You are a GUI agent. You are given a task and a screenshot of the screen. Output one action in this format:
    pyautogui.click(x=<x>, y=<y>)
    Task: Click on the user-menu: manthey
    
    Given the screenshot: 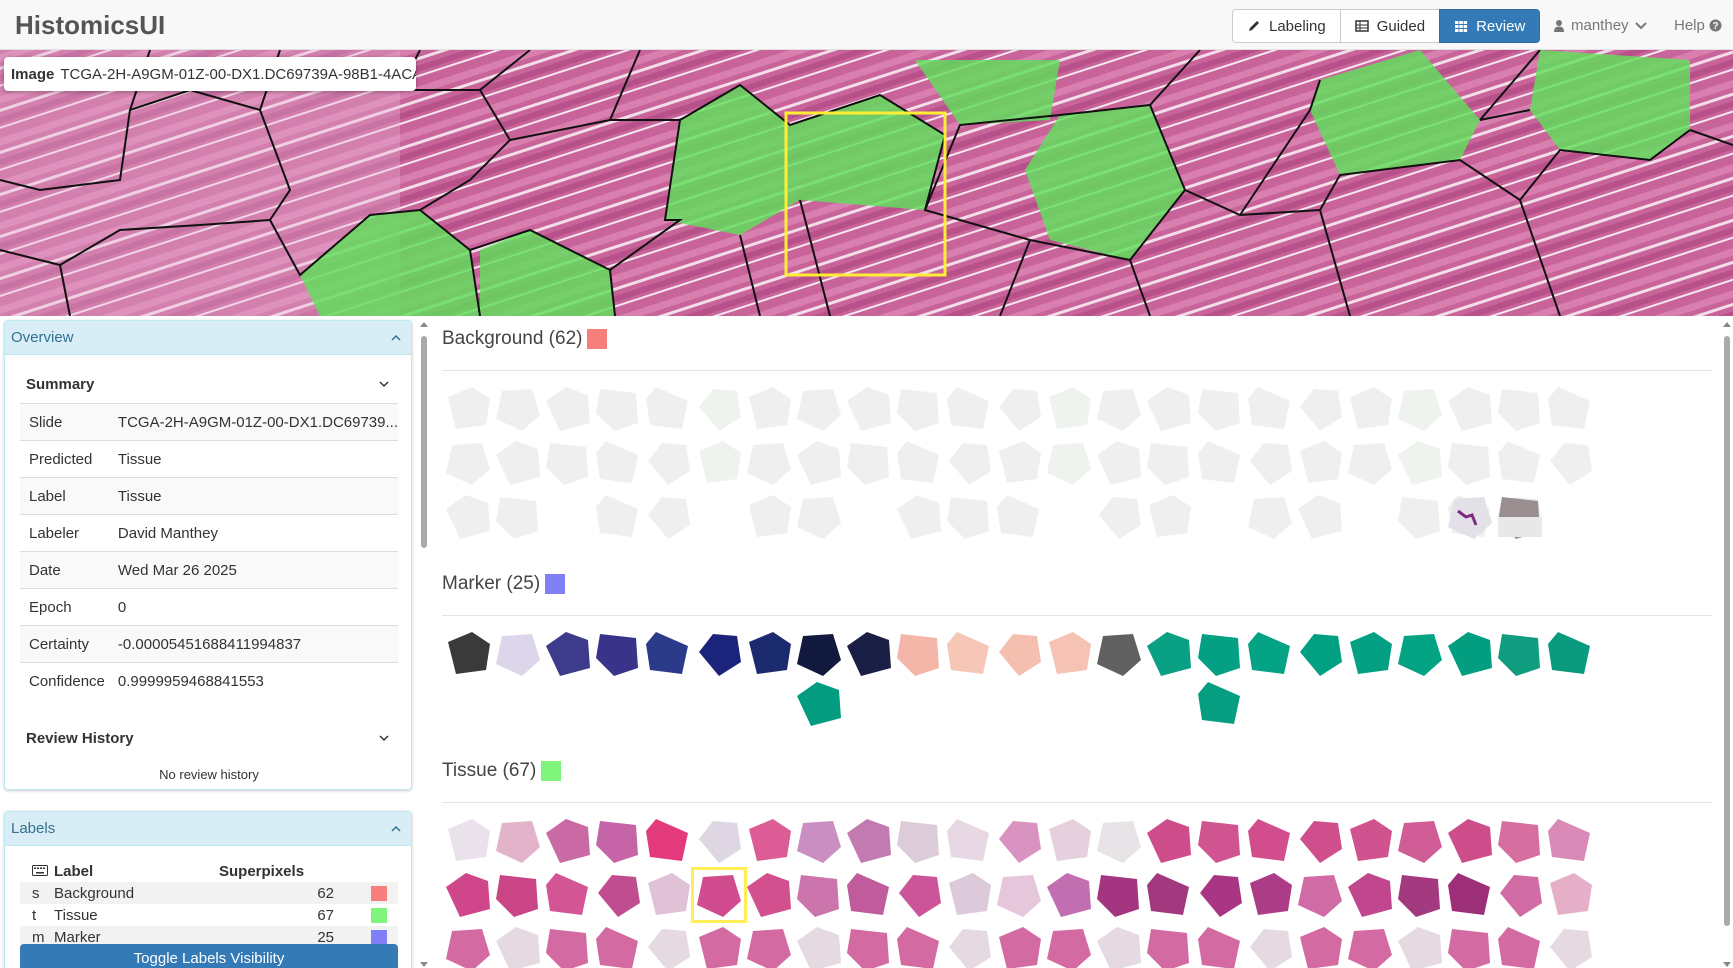 What is the action you would take?
    pyautogui.click(x=1600, y=25)
    